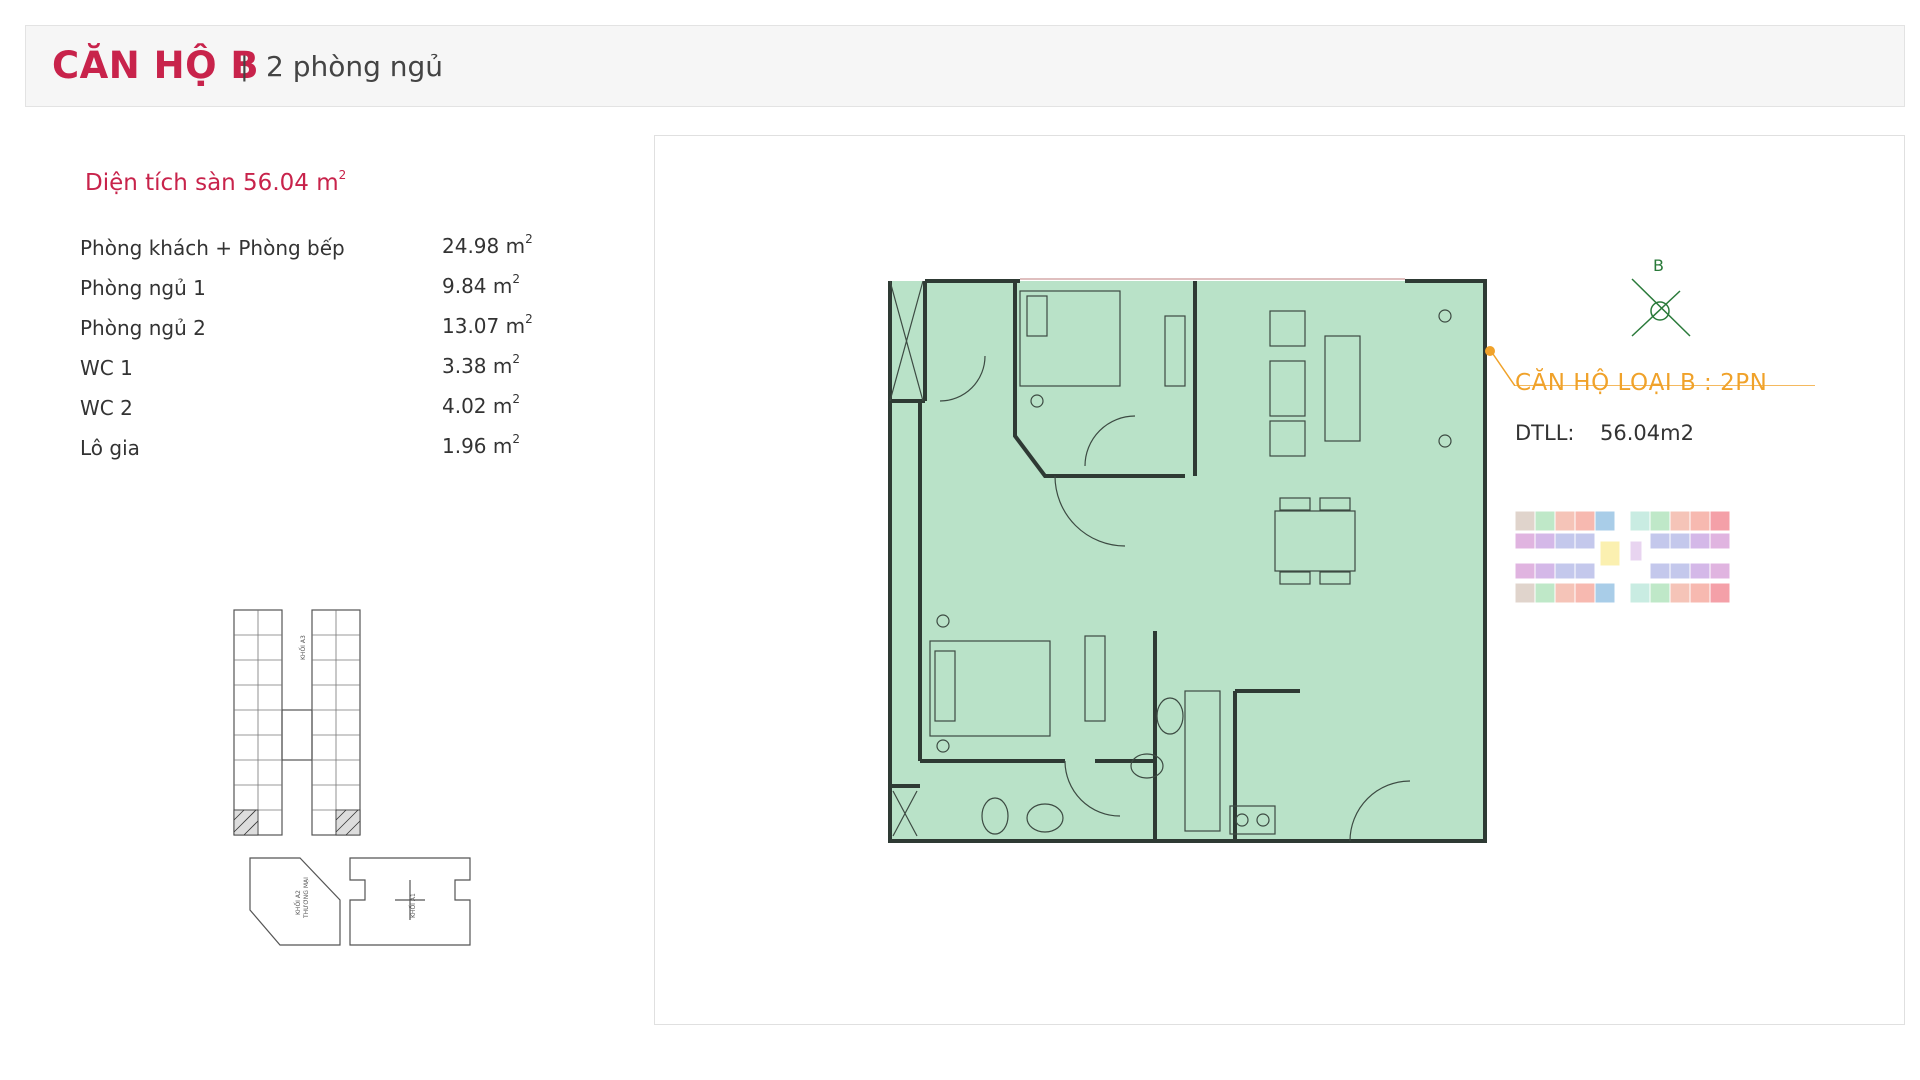  I want to click on room-area: 4.02 m2, so click(481, 405).